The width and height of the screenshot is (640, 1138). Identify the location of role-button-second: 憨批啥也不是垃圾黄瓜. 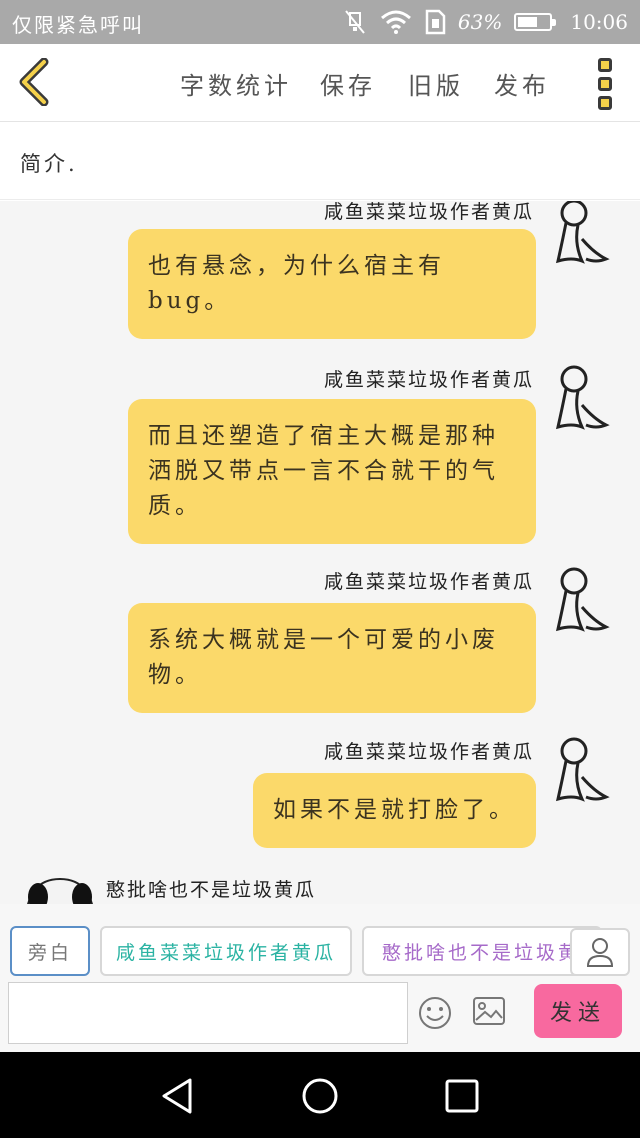
(482, 951).